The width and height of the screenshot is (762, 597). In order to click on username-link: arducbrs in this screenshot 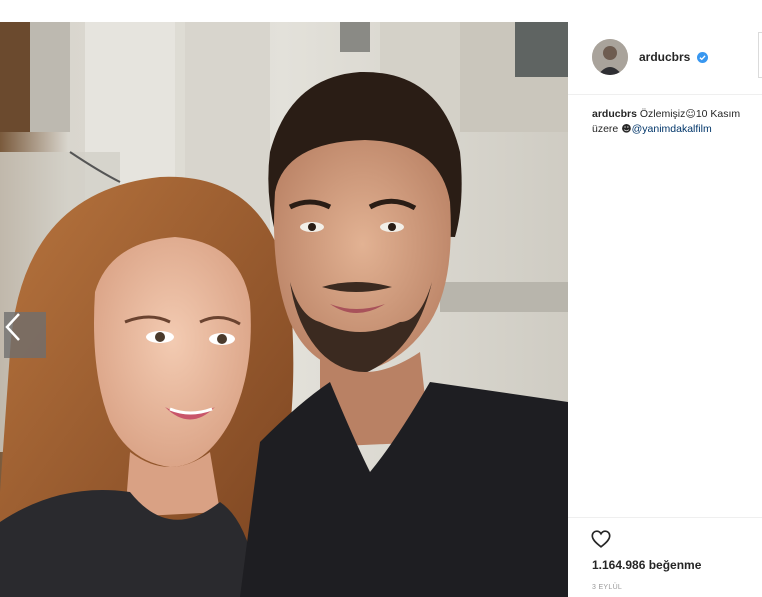, I will do `click(664, 57)`.